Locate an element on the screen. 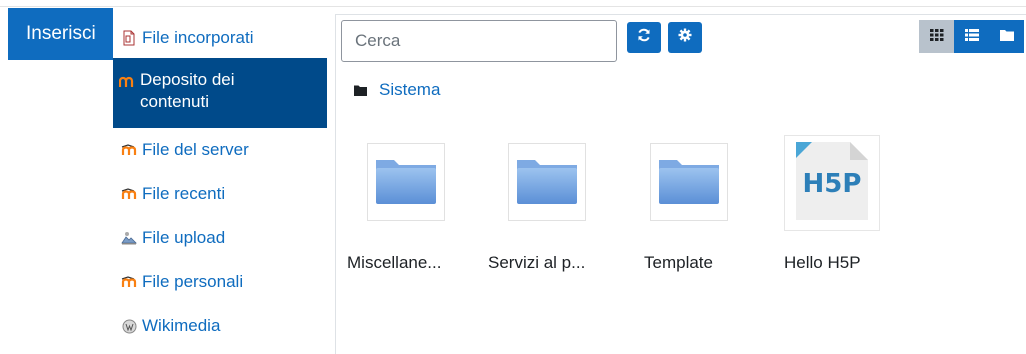 The width and height of the screenshot is (1026, 354). sidebar-item-label-line1: Deposito dei is located at coordinates (187, 79).